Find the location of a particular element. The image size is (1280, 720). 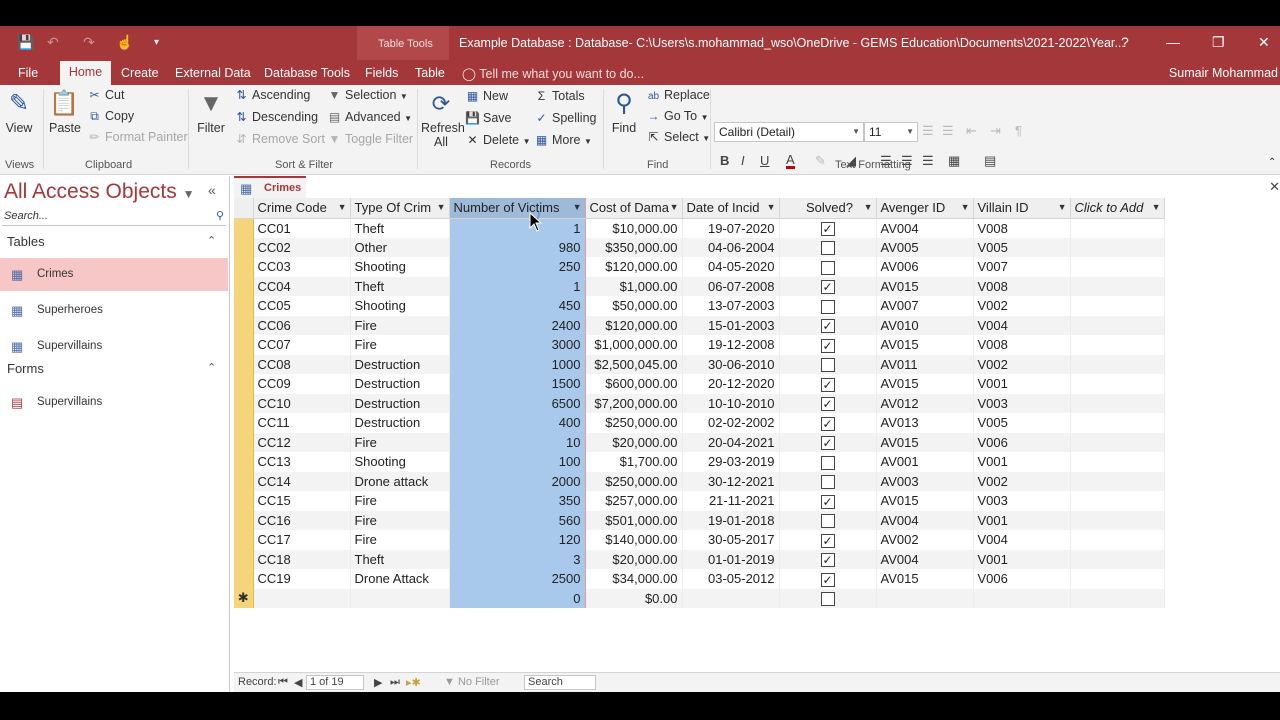

table-row: CC04 Theft 1 $1,000.00 06-07-2008 ✓ AV015 V008 is located at coordinates (699, 286).